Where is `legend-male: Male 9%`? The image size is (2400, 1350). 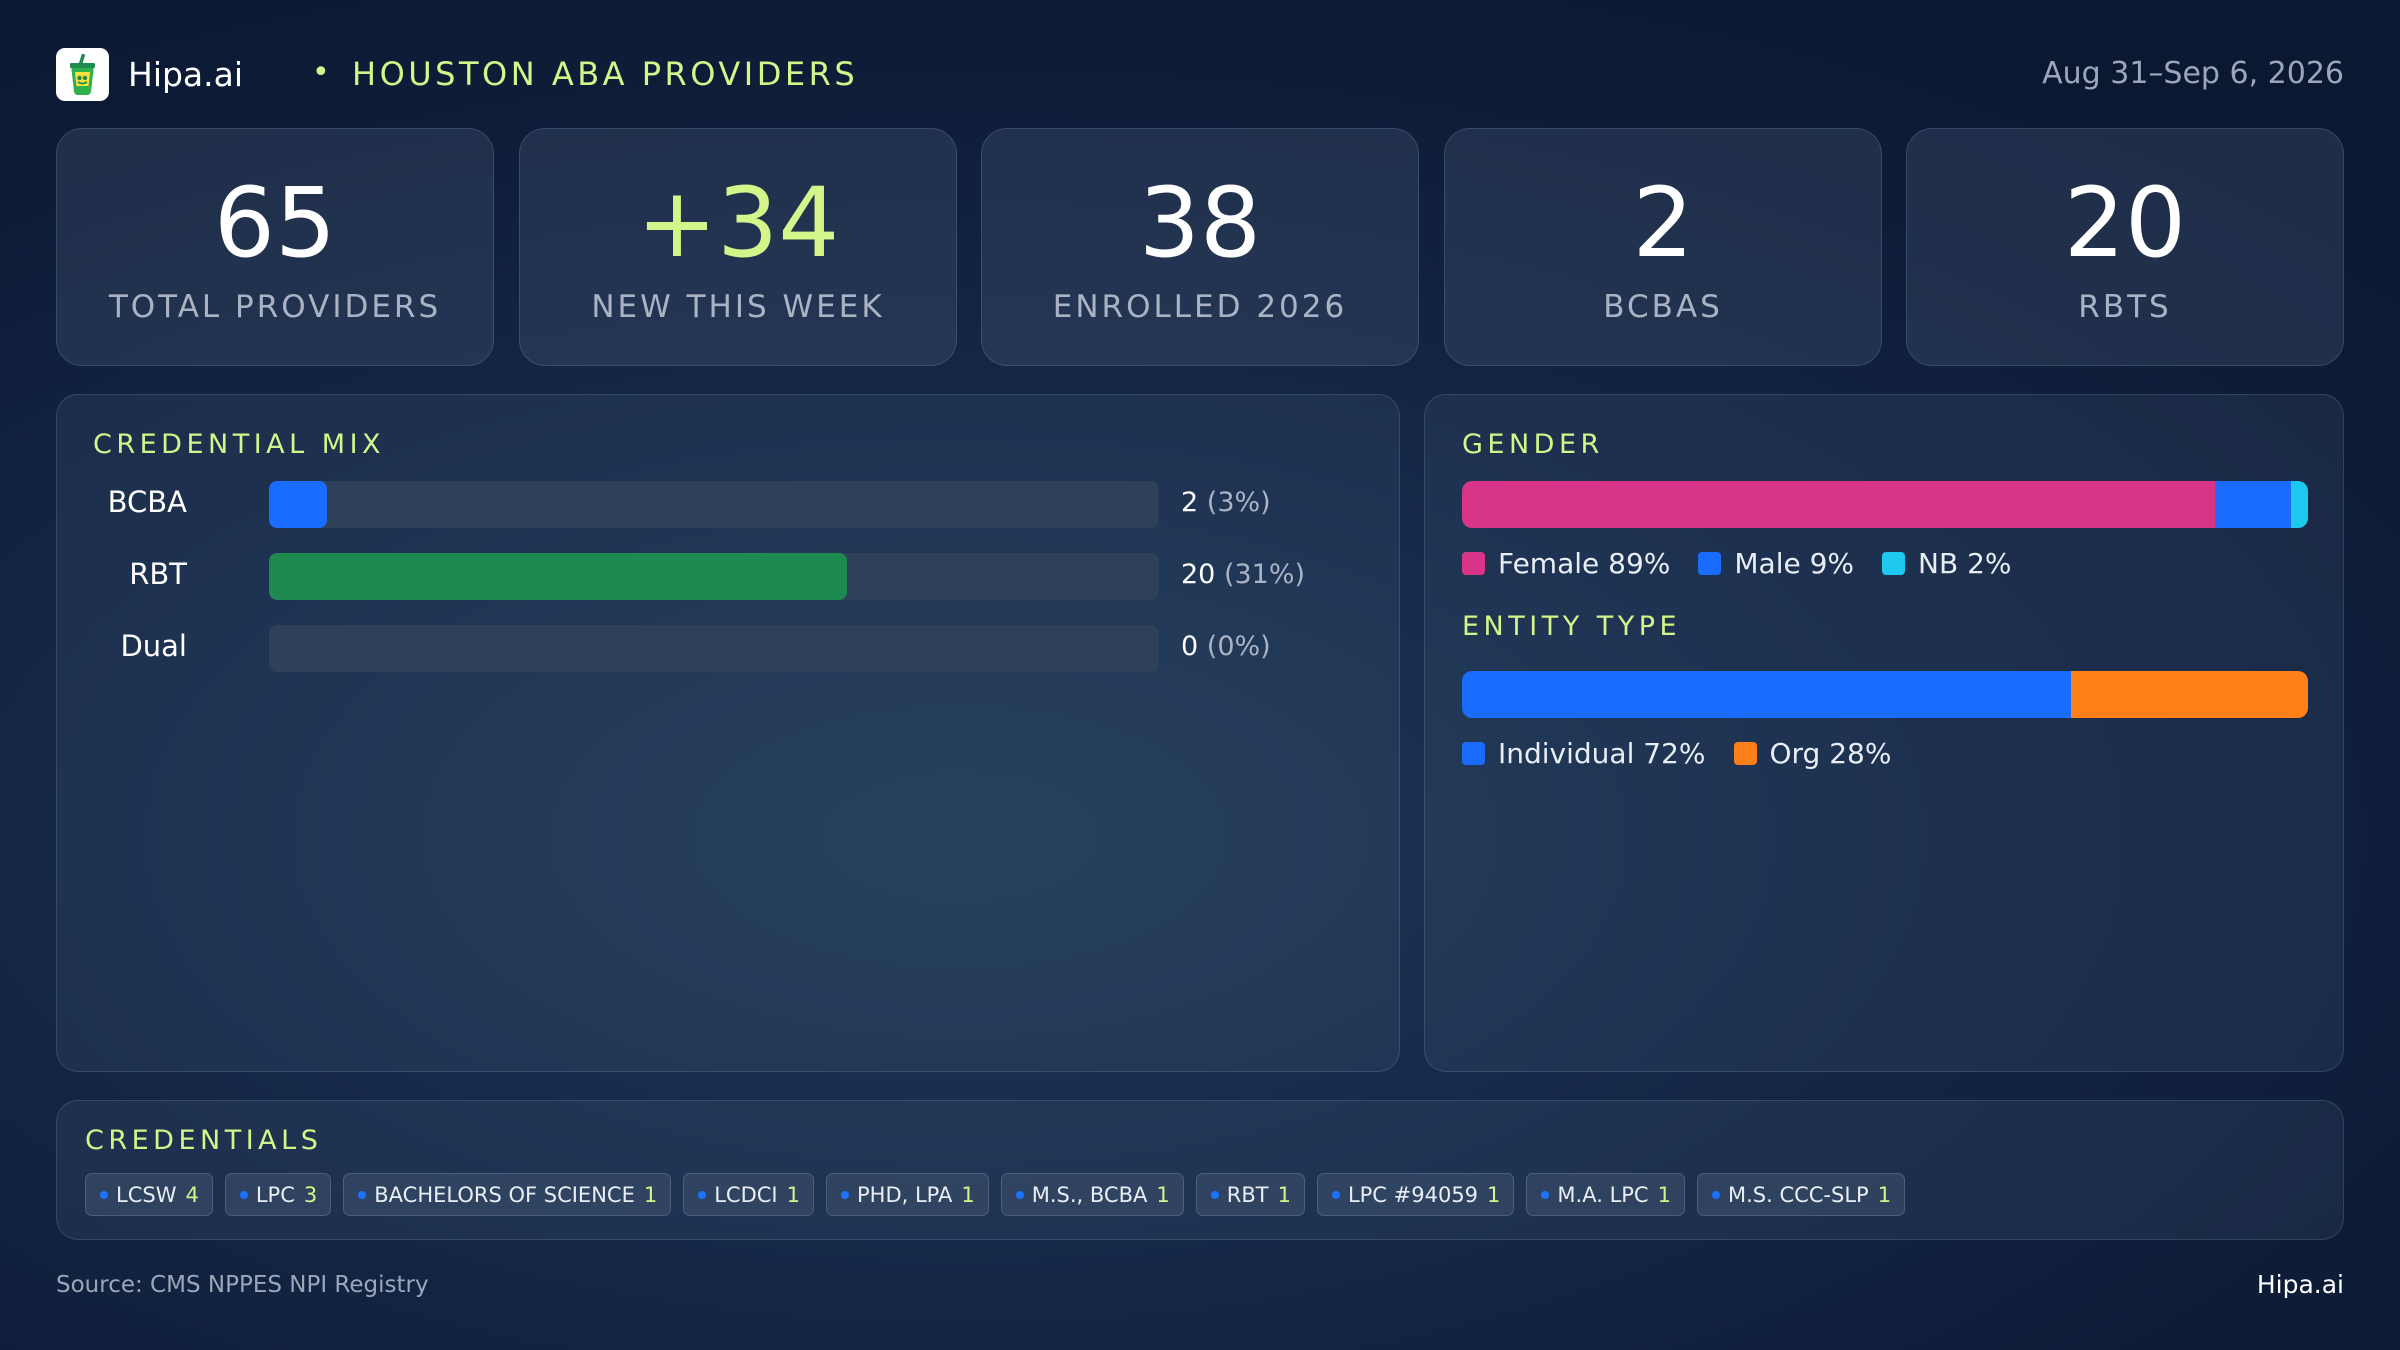 legend-male: Male 9% is located at coordinates (1776, 563).